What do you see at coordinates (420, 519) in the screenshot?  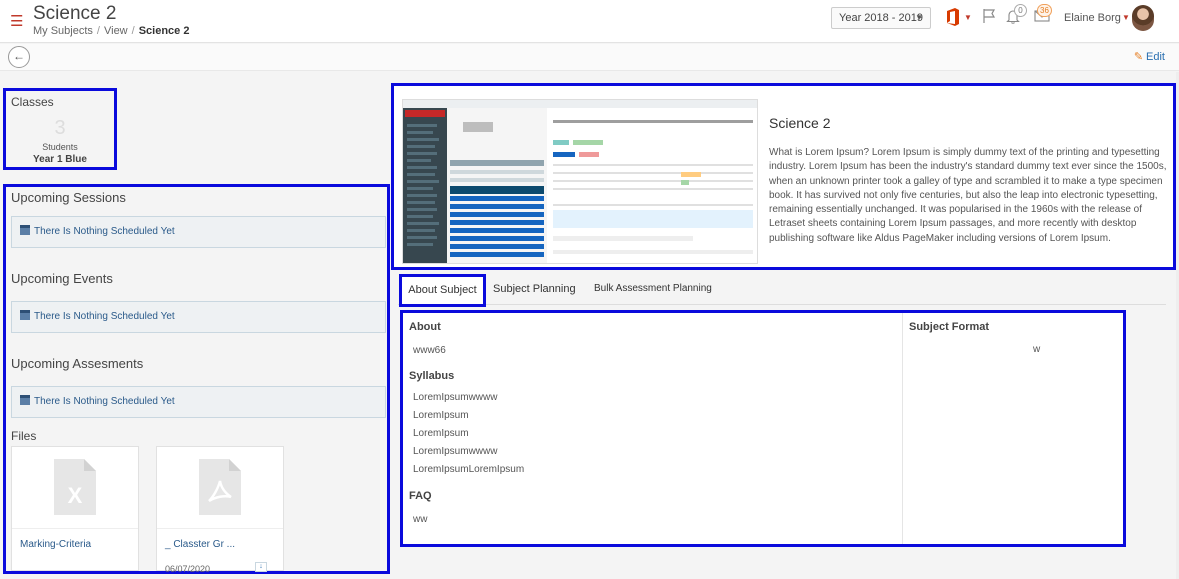 I see `faq-value: ww` at bounding box center [420, 519].